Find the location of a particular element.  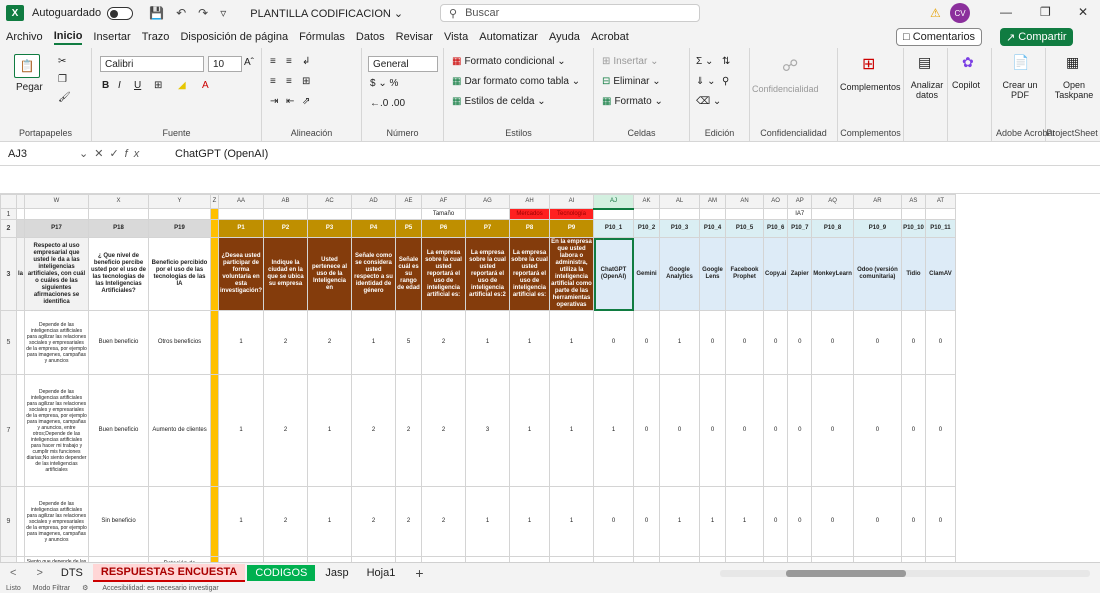

autosum-icon: Σ ⌄ is located at coordinates (704, 61).